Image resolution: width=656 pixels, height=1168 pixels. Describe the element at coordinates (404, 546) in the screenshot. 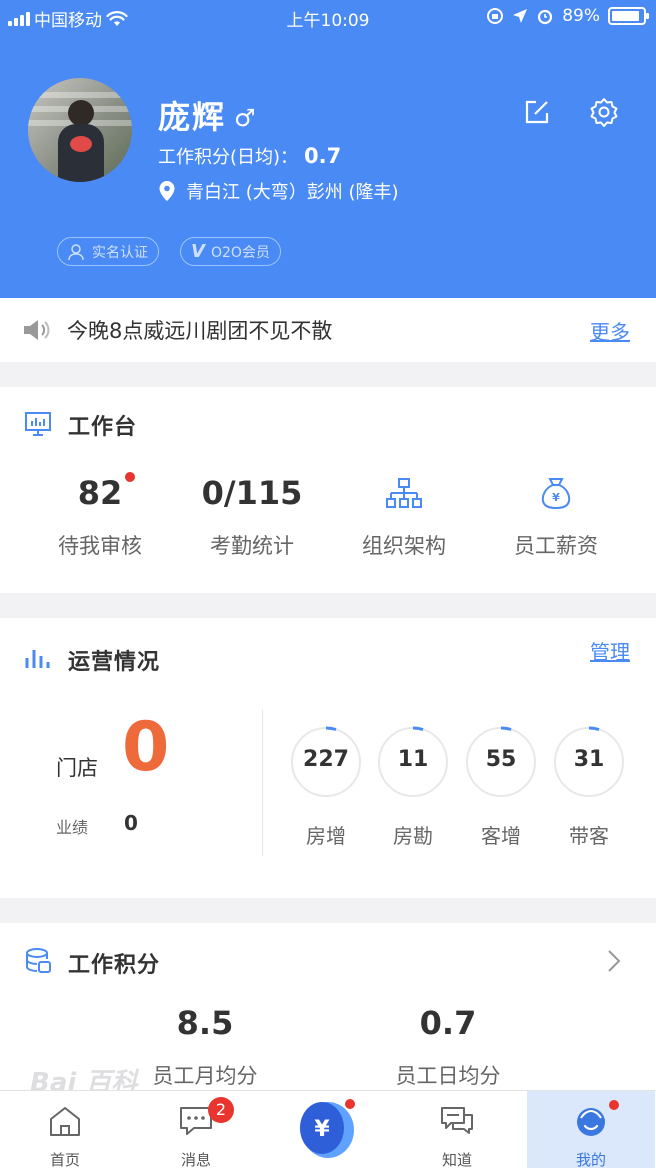

I see `org-structure-label: 组织架构` at that location.